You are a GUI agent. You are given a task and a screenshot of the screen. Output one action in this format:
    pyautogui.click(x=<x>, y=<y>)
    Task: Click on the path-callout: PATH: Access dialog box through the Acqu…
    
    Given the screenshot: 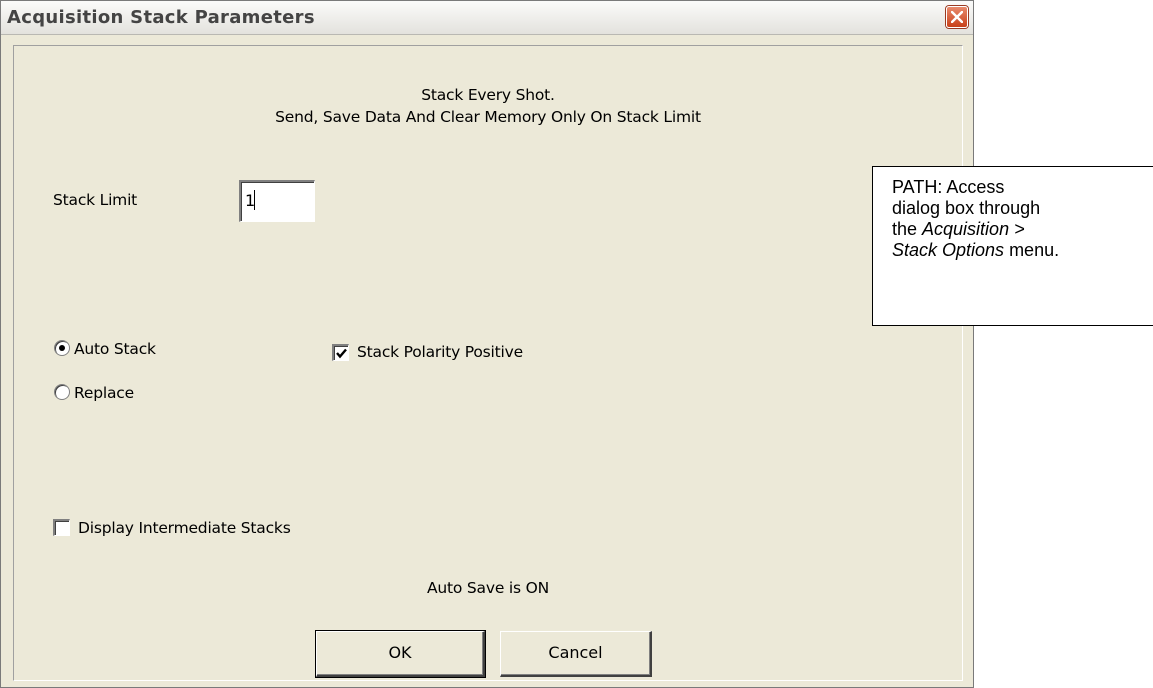 What is the action you would take?
    pyautogui.click(x=1012, y=246)
    